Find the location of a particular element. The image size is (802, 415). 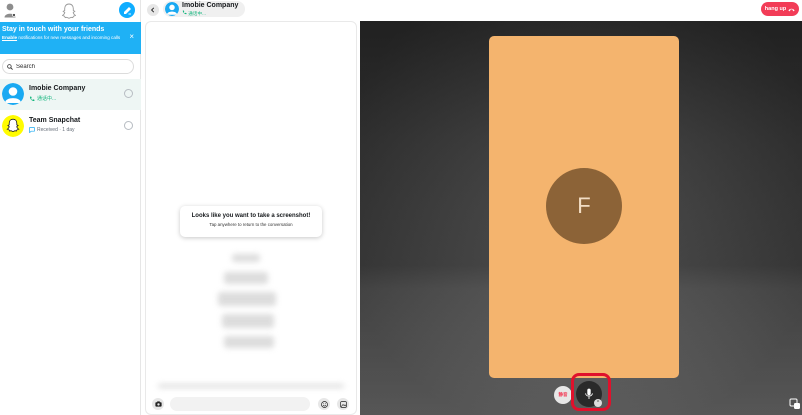

close-icon: × is located at coordinates (131, 37).